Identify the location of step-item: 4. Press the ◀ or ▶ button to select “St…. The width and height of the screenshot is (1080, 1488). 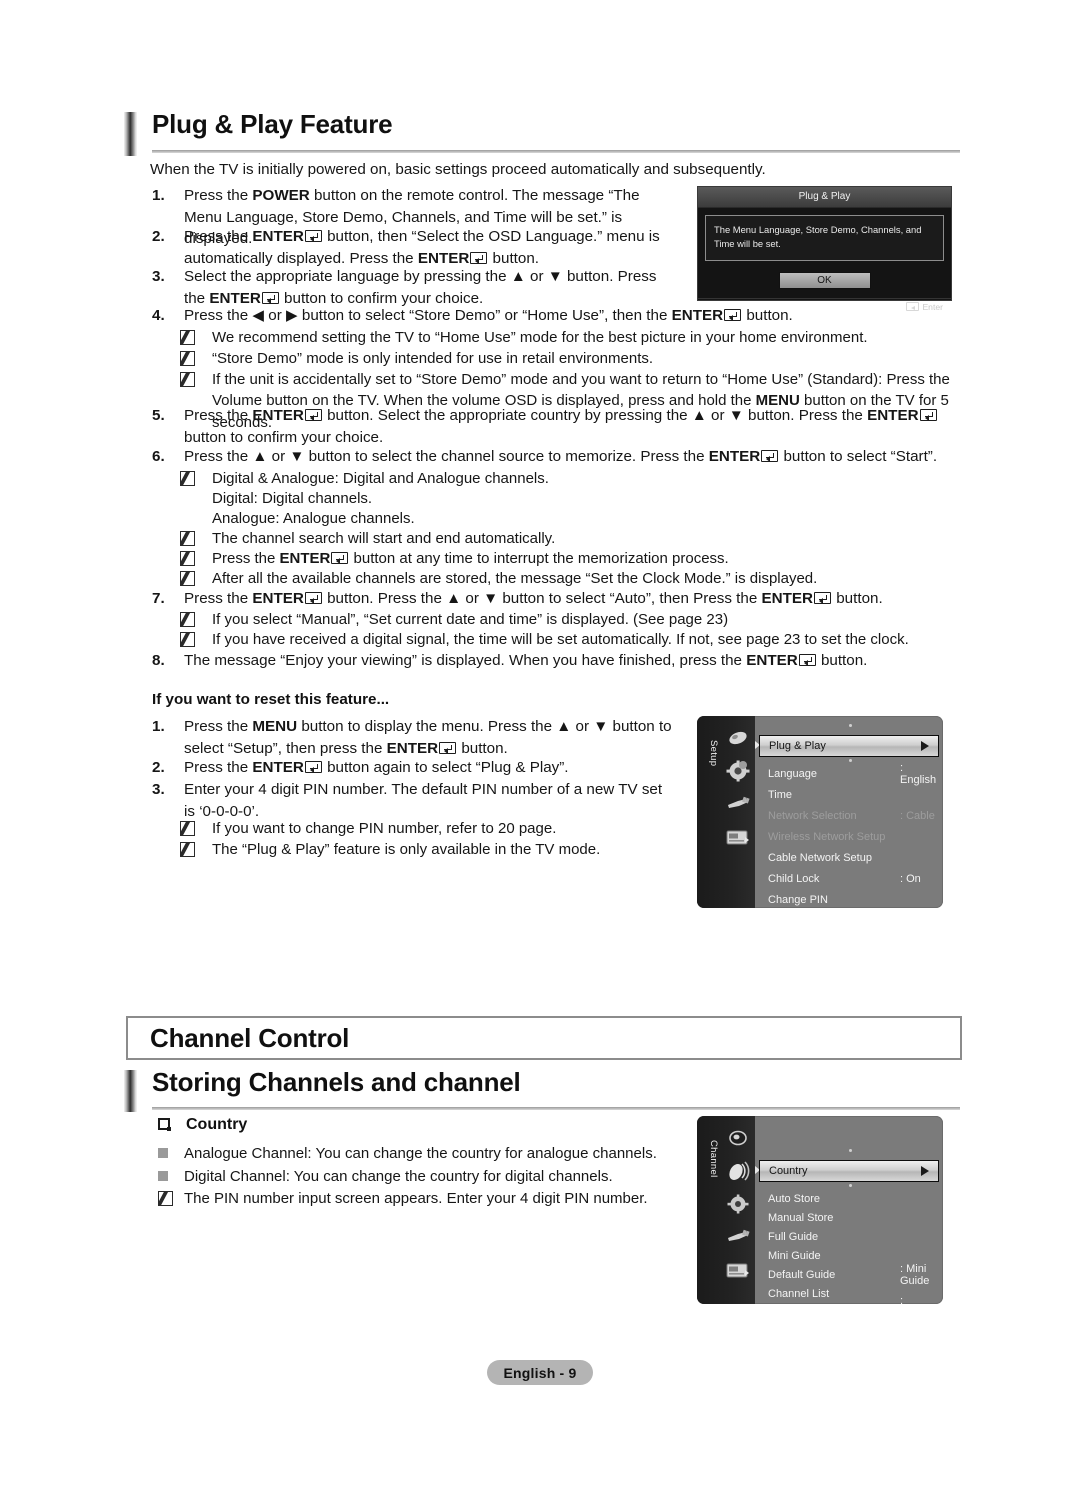
(552, 316).